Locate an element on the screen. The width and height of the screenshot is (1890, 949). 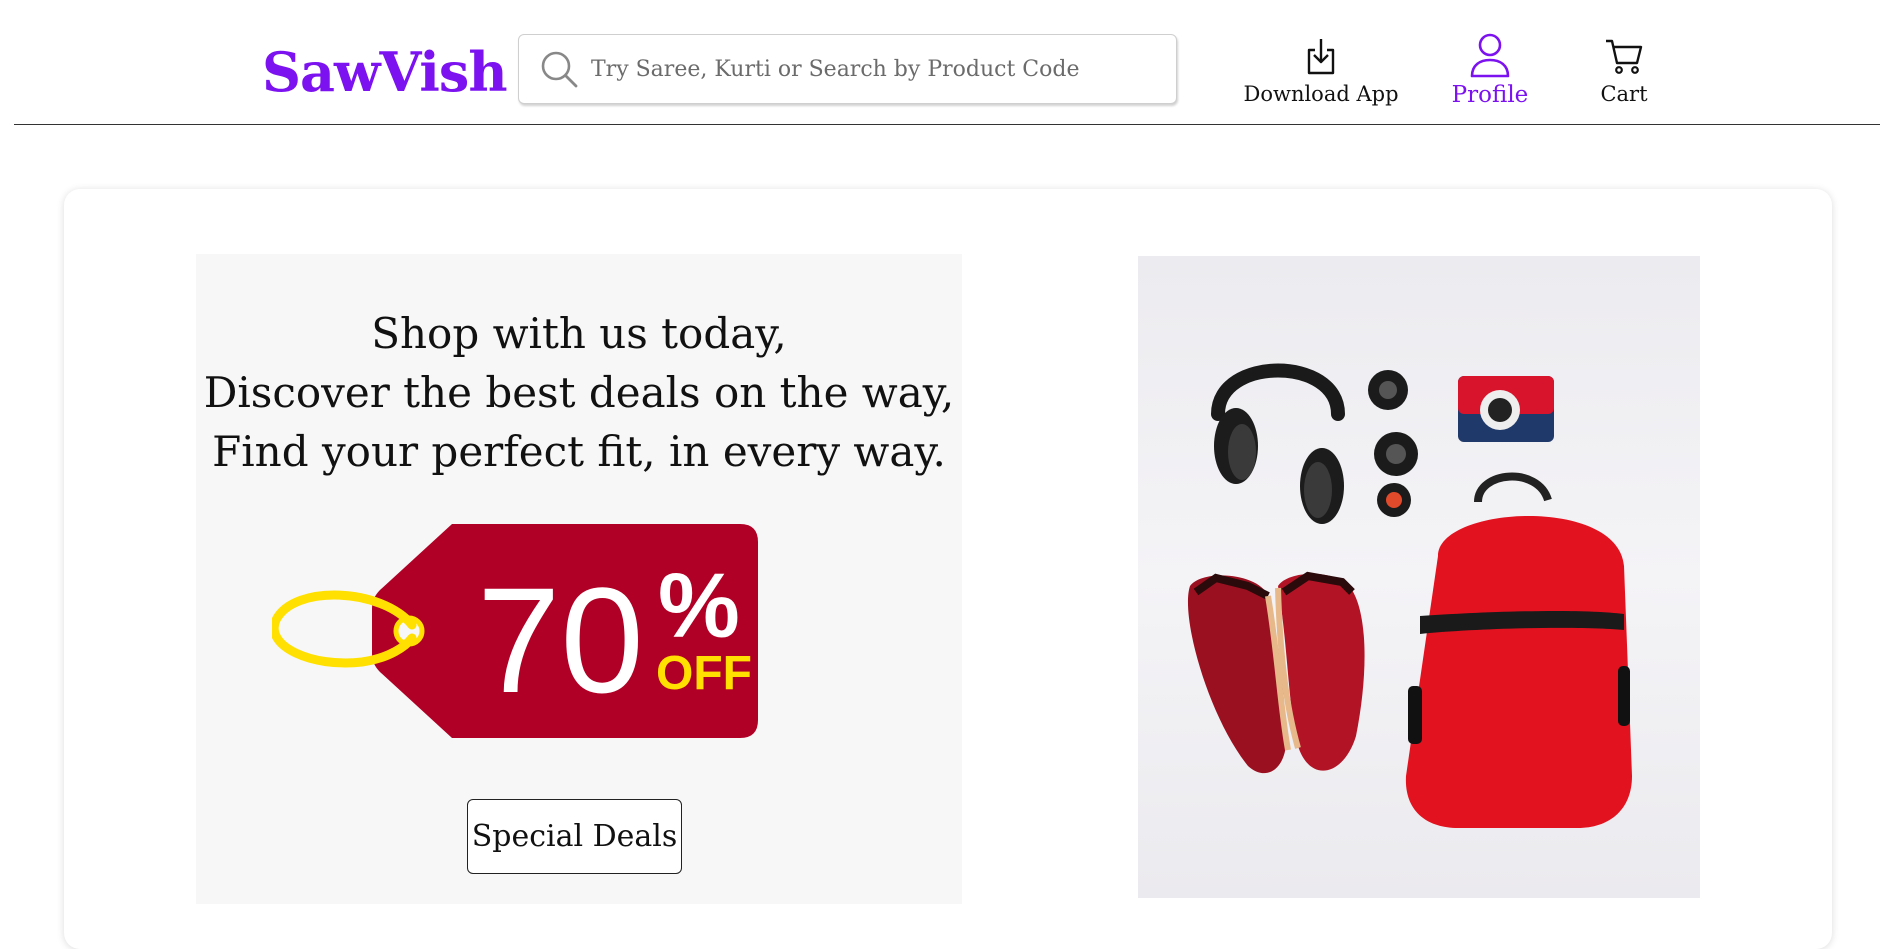
discount-tag: 70 % OFF is located at coordinates (515, 631).